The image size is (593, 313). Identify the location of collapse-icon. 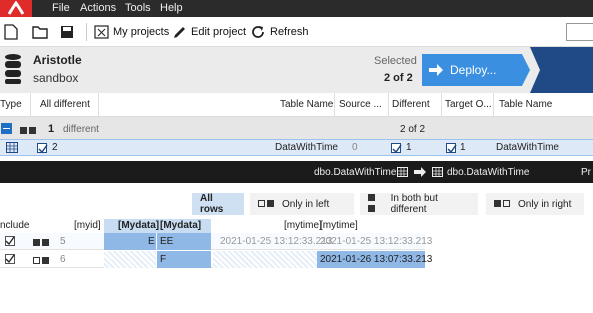
(6, 128).